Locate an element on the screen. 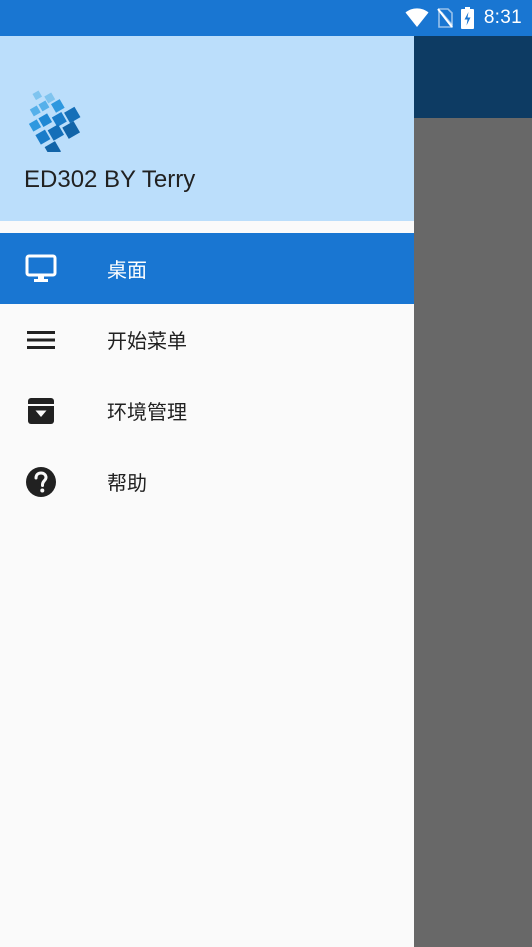 The image size is (532, 947). battery-charging-icon is located at coordinates (467, 18).